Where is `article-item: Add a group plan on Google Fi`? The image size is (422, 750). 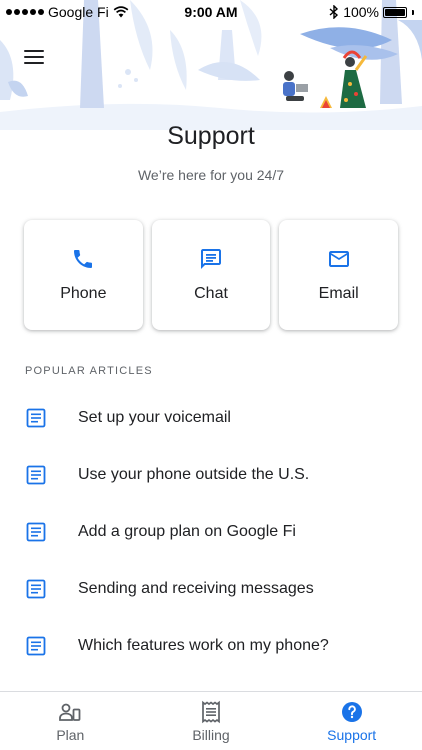 article-item: Add a group plan on Google Fi is located at coordinates (211, 531).